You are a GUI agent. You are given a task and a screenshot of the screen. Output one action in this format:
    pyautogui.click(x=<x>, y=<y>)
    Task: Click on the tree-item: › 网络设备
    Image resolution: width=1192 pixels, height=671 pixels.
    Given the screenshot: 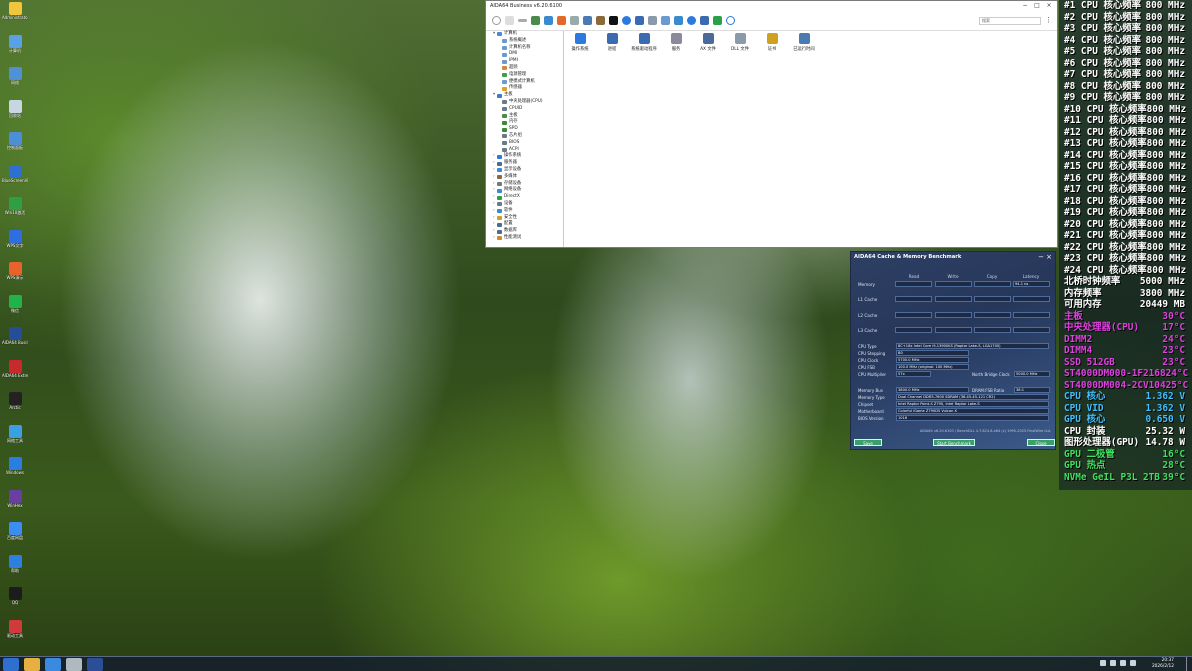 What is the action you would take?
    pyautogui.click(x=526, y=190)
    